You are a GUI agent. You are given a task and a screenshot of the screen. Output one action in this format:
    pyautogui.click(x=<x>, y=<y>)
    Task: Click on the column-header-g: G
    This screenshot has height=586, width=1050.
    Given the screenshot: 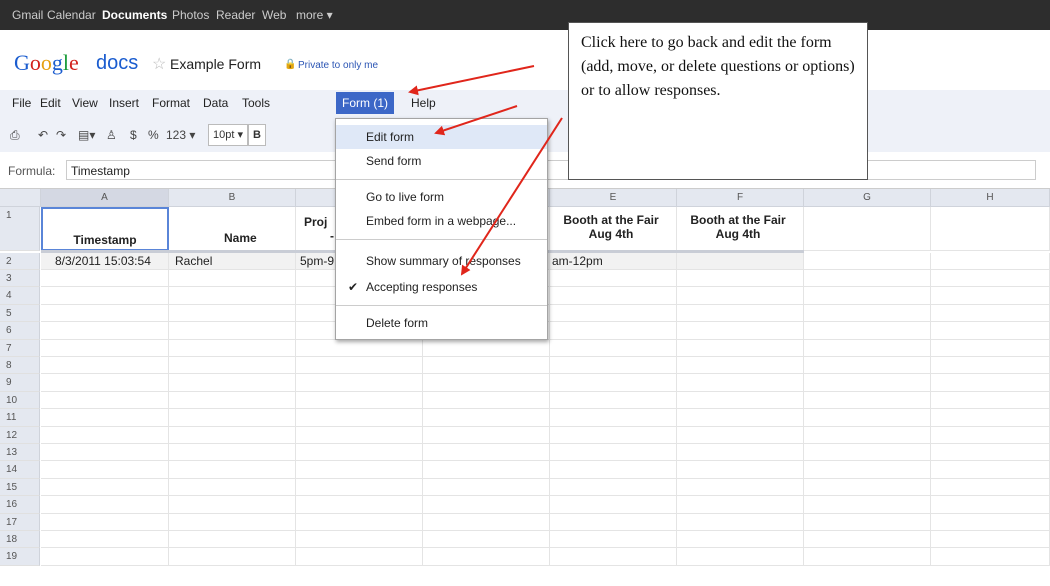 What is the action you would take?
    pyautogui.click(x=867, y=198)
    